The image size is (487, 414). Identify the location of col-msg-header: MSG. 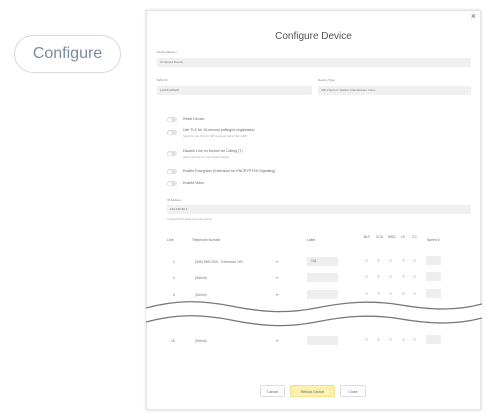
(392, 237).